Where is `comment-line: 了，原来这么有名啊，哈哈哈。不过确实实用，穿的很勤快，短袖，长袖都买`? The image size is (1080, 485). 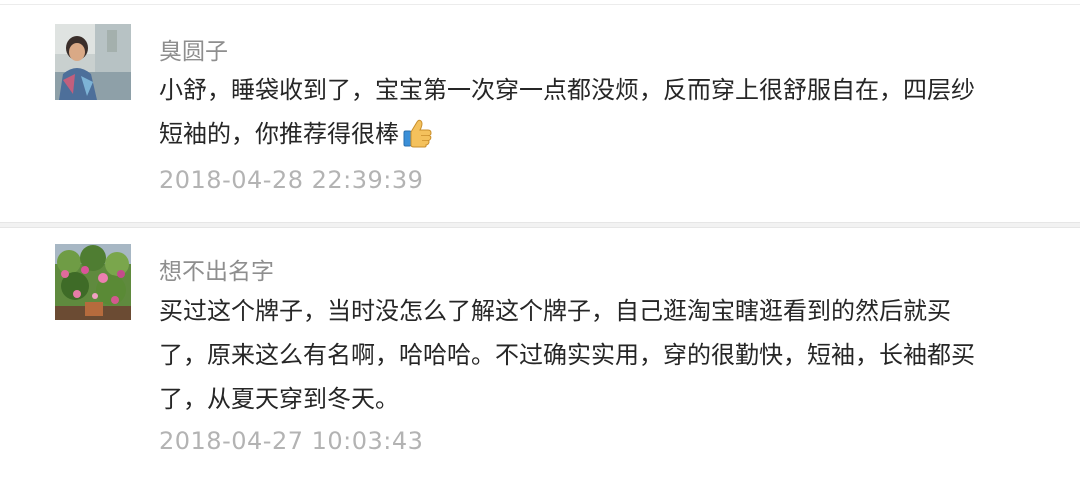
comment-line: 了，原来这么有名啊，哈哈哈。不过确实实用，穿的很勤快，短袖，长袖都买 is located at coordinates (567, 355).